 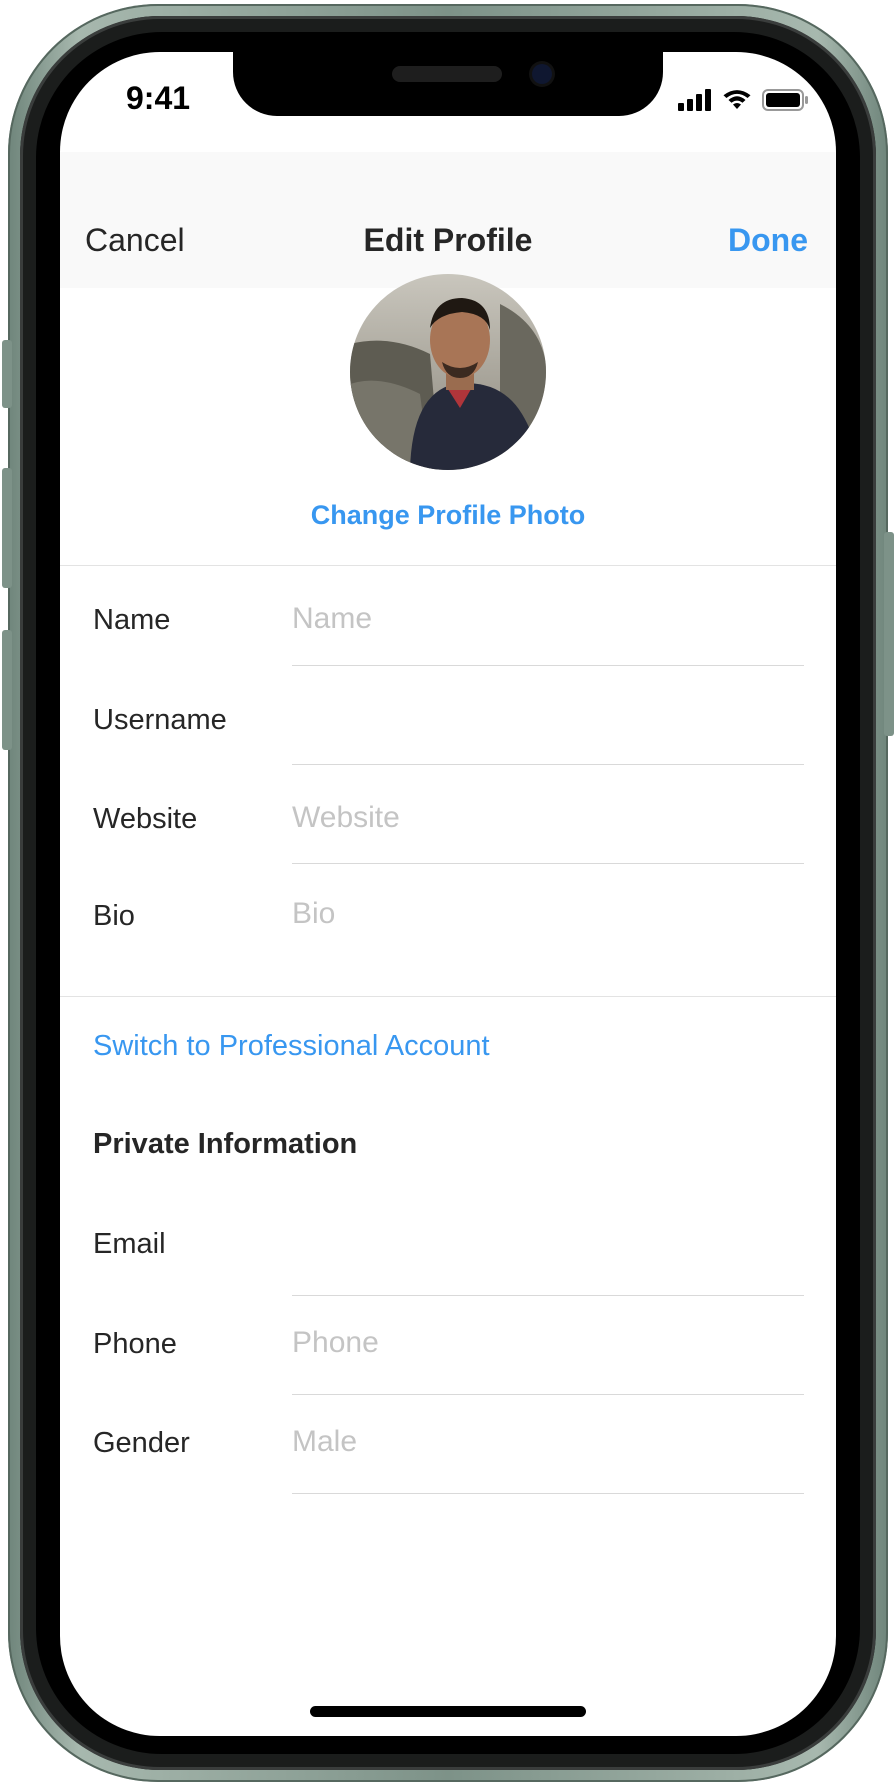 What do you see at coordinates (447, 74) in the screenshot?
I see `speaker-grille` at bounding box center [447, 74].